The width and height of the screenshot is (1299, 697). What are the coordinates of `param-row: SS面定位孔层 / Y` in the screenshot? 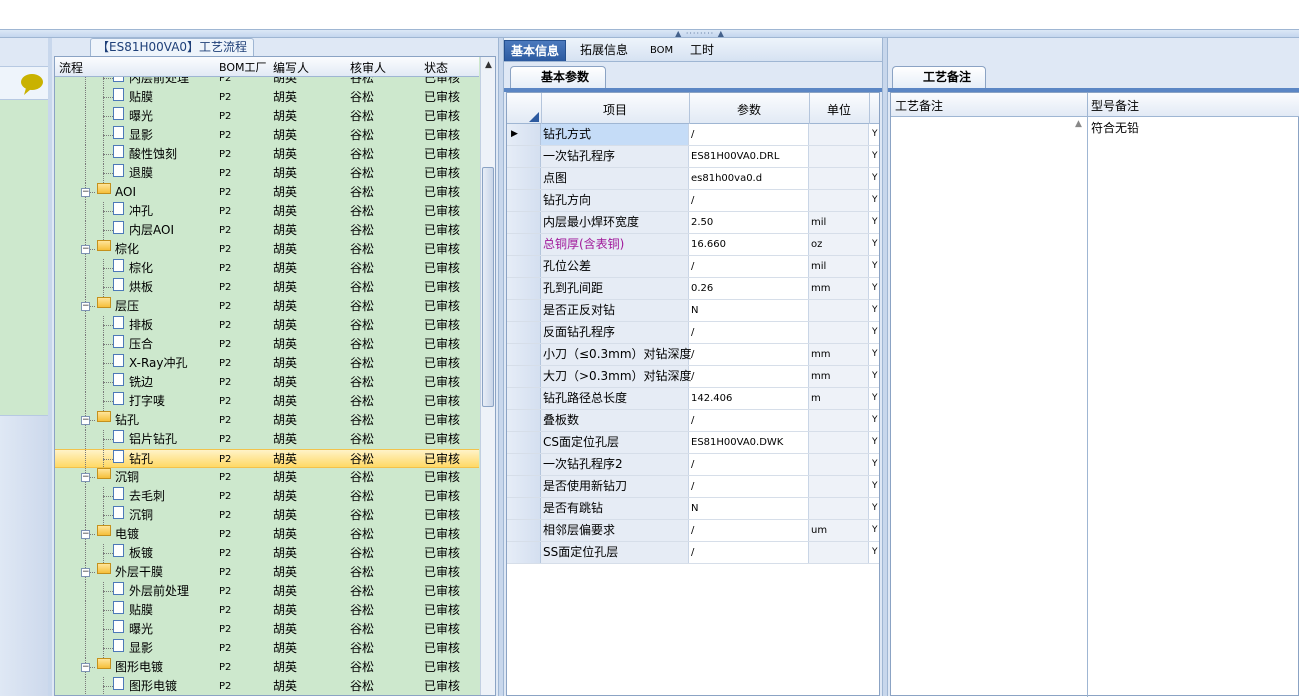 It's located at (693, 553).